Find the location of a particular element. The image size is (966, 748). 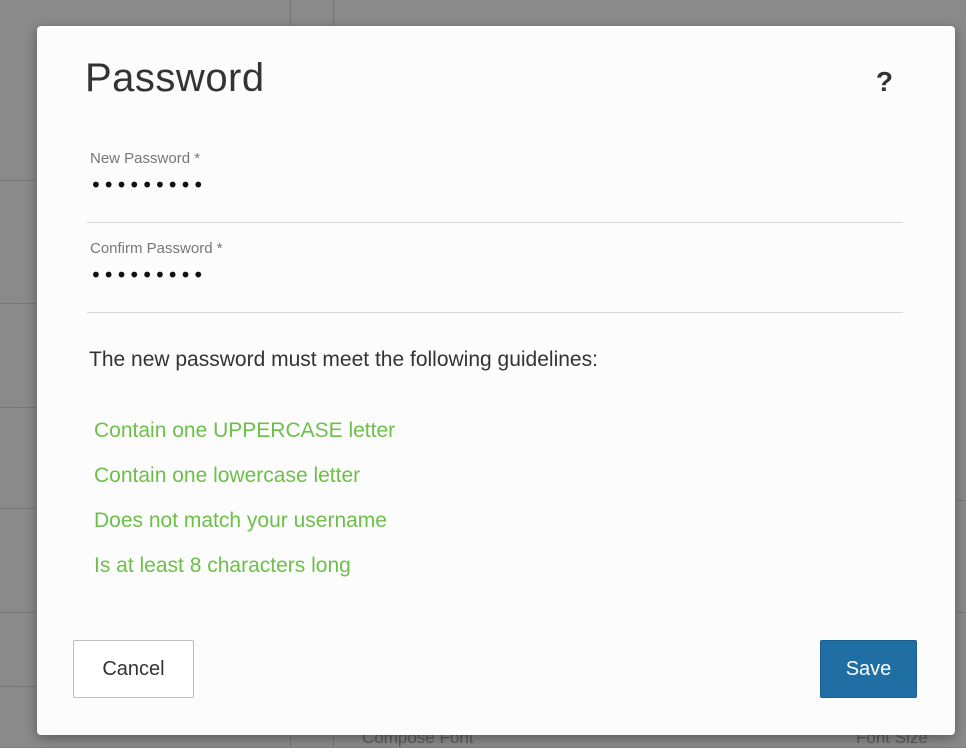

rule-not-username: Does not match your username is located at coordinates (240, 520).